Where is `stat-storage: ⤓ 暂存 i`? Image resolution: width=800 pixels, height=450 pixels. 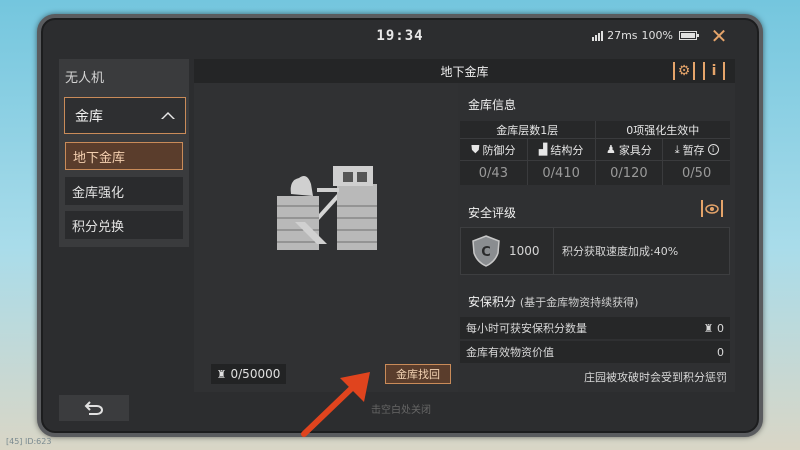
stat-storage: ⤓ 暂存 i is located at coordinates (696, 149).